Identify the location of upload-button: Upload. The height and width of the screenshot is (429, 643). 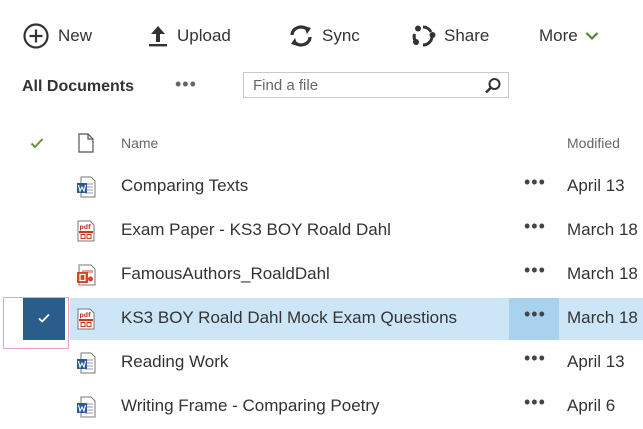
(189, 36).